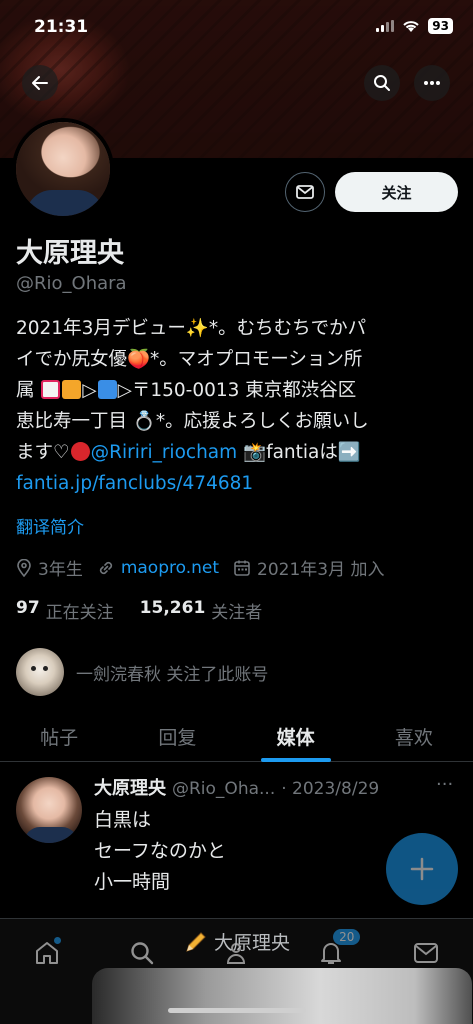  I want to click on arrow-left-icon, so click(40, 83).